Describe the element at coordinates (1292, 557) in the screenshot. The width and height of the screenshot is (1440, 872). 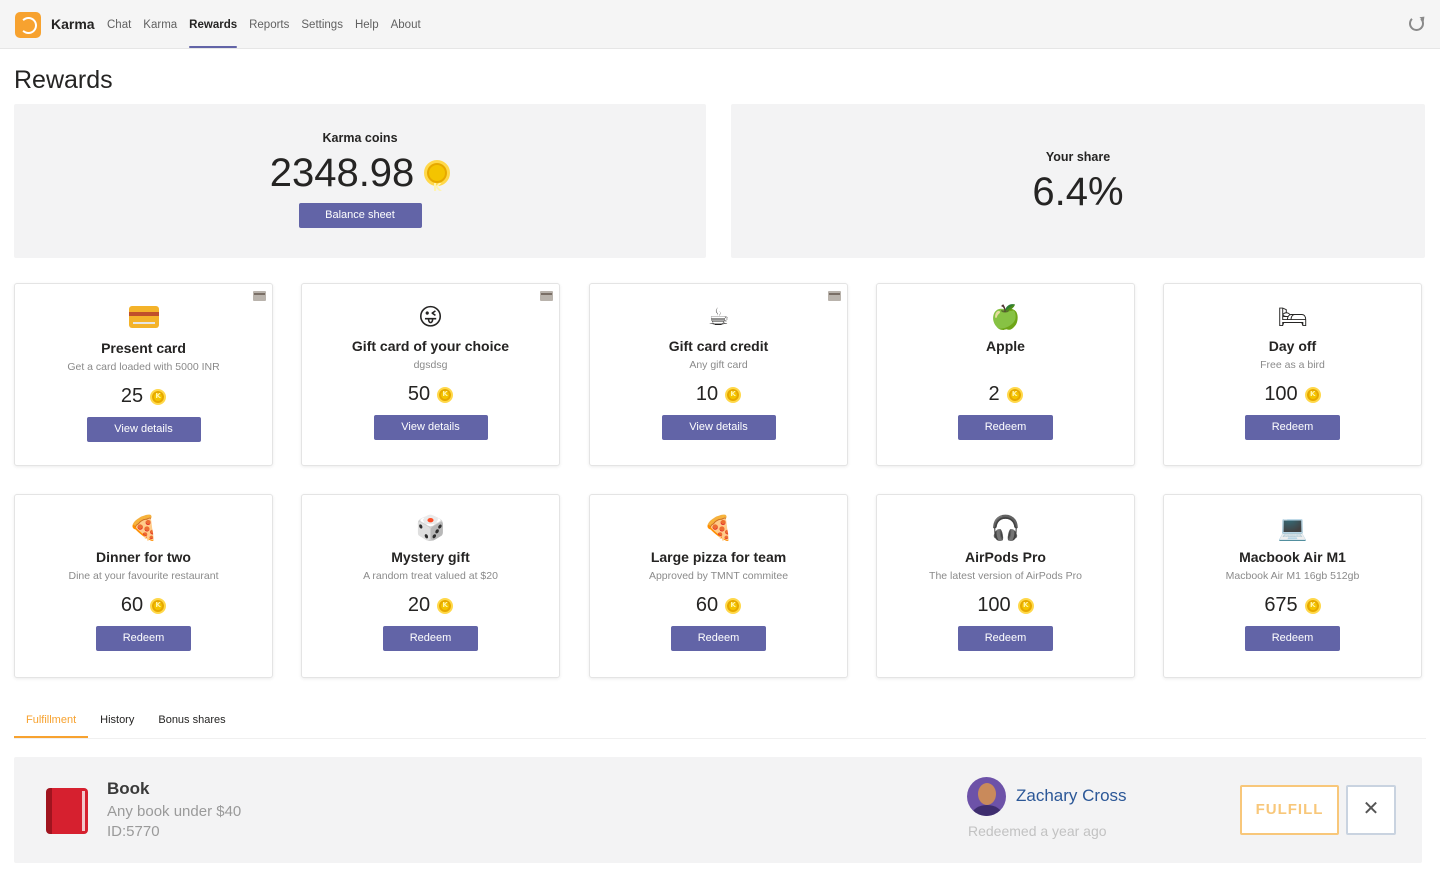
I see `reward-title: Macbook Air M1` at that location.